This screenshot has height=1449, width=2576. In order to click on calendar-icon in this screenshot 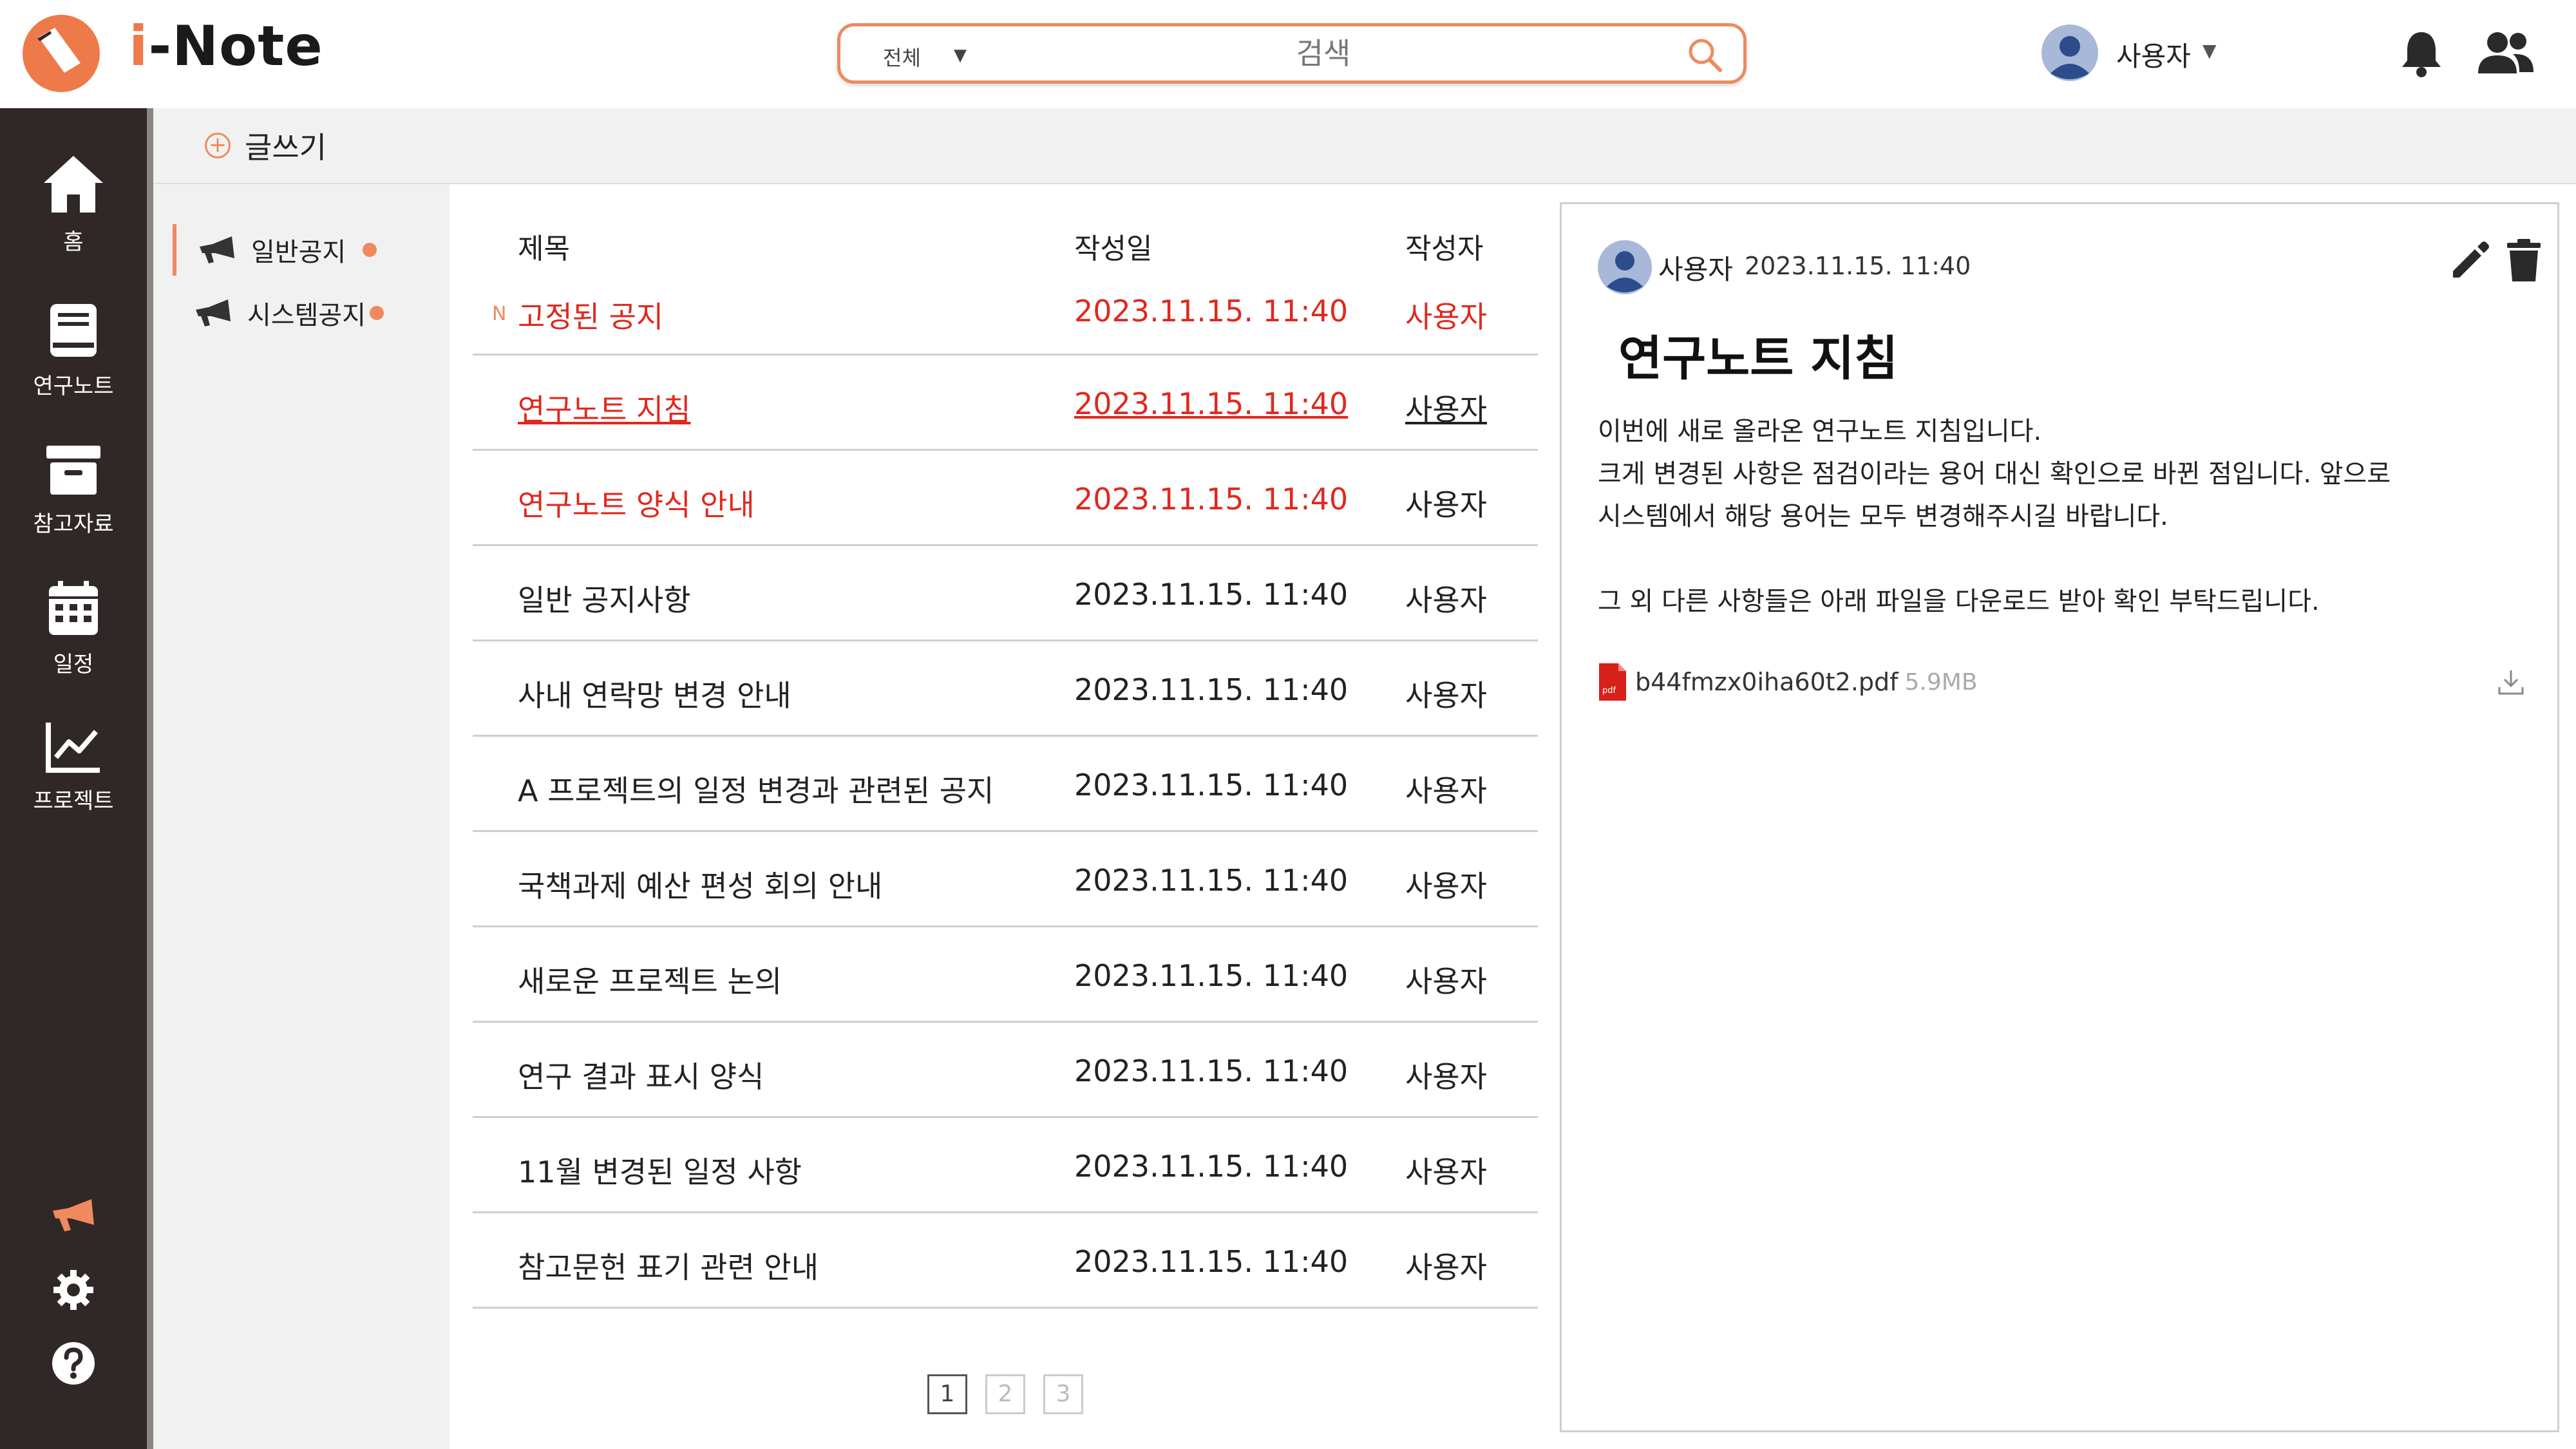, I will do `click(73, 608)`.